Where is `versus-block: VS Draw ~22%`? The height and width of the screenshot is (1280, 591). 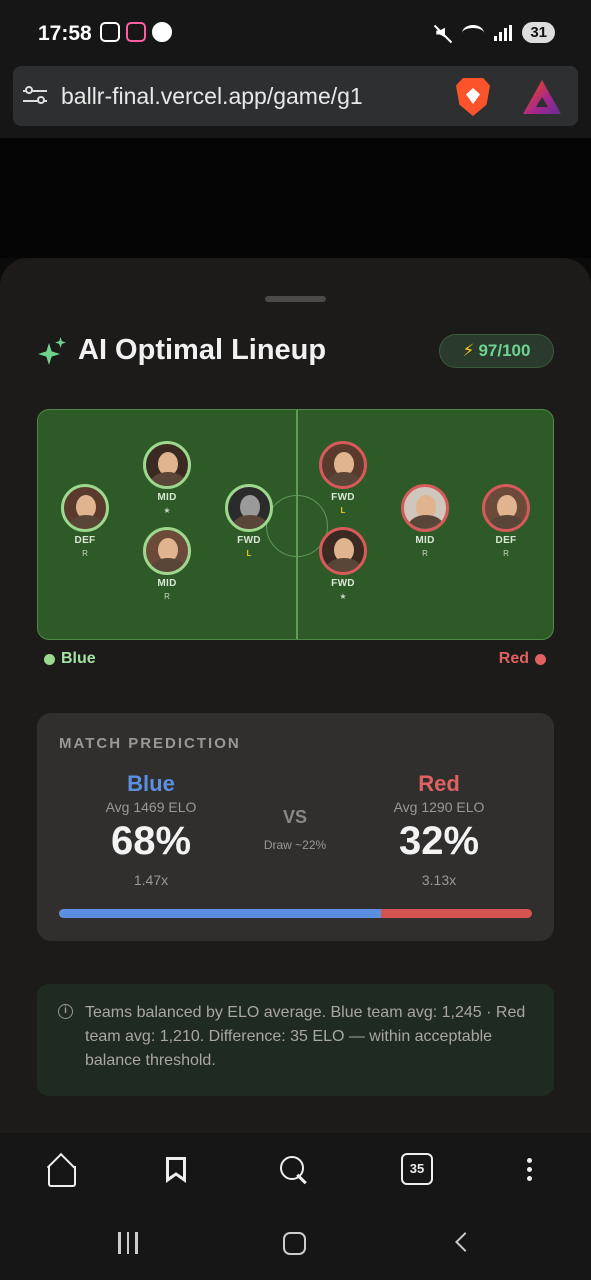
versus-block: VS Draw ~22% is located at coordinates (295, 829).